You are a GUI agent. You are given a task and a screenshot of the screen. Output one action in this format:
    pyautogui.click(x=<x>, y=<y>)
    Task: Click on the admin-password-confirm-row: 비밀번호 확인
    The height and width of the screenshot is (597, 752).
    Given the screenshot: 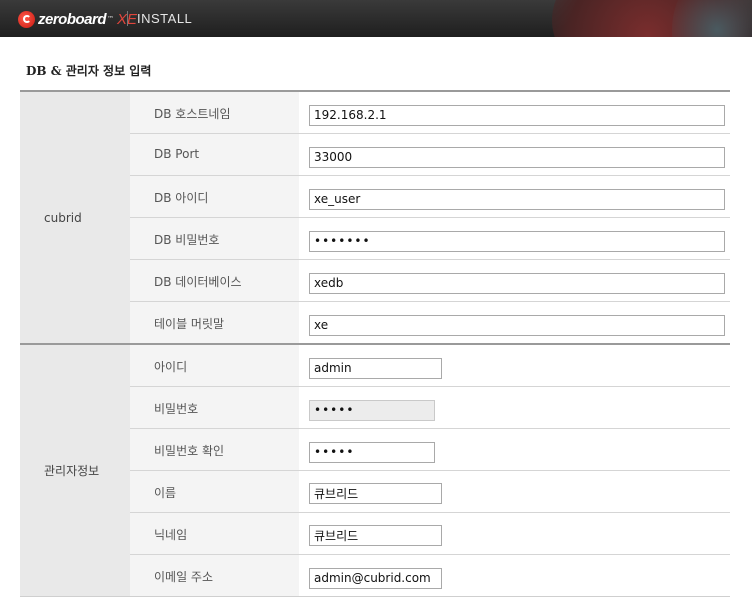 What is the action you would take?
    pyautogui.click(x=430, y=450)
    